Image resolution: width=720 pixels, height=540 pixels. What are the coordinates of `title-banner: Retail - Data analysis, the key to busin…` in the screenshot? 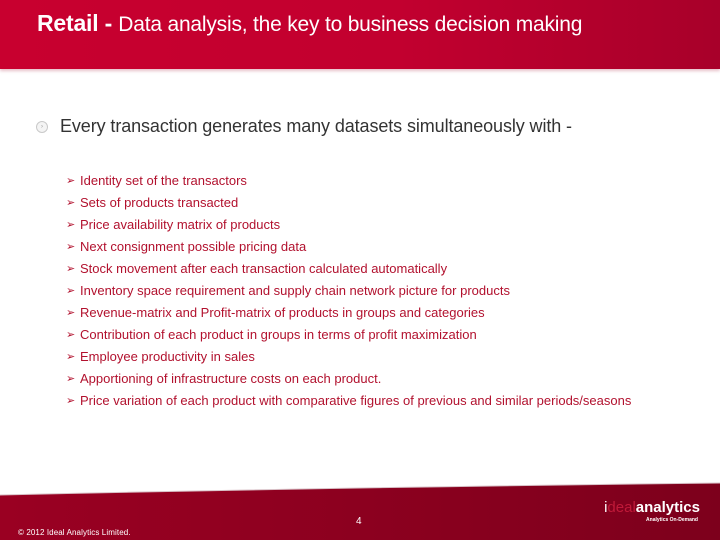 It's located at (360, 34).